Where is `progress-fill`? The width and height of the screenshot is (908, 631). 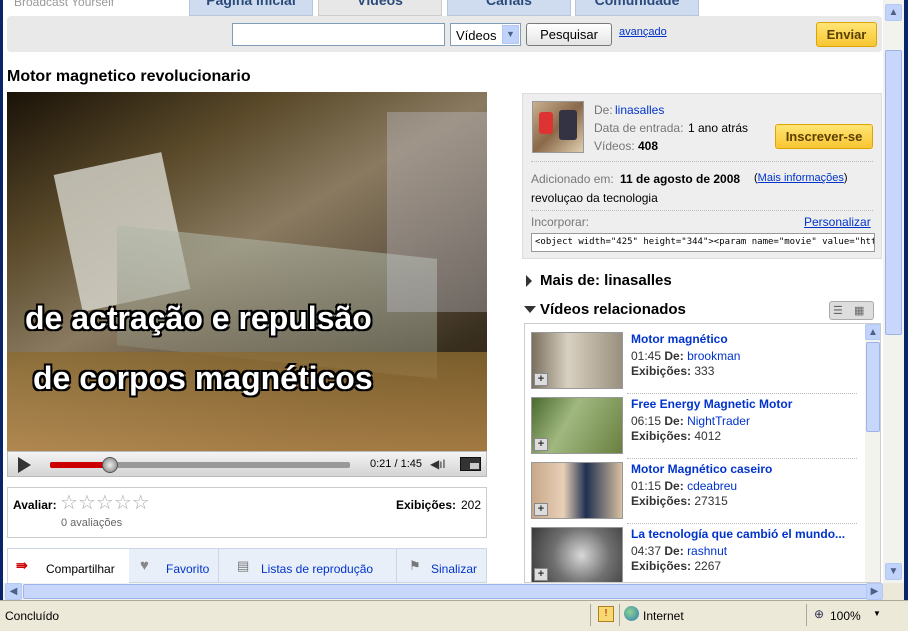 progress-fill is located at coordinates (80, 465).